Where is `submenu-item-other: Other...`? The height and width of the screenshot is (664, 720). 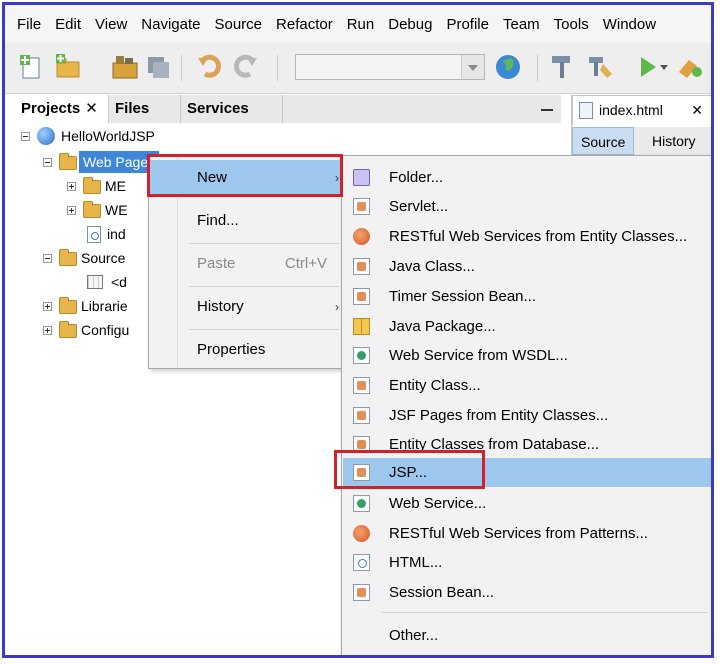 submenu-item-other: Other... is located at coordinates (527, 635).